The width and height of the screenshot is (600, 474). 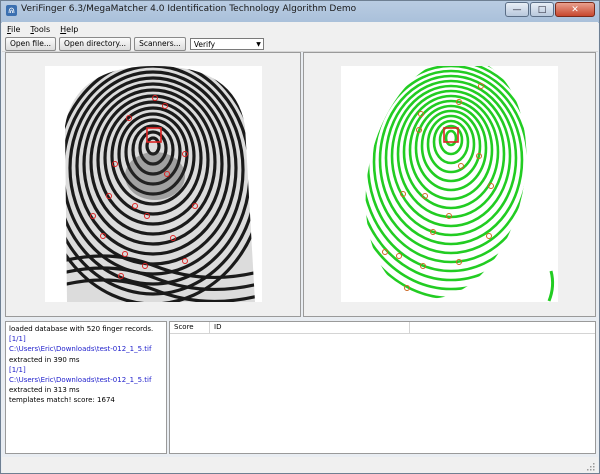 What do you see at coordinates (81, 329) in the screenshot?
I see `log-line: loaded database with 520 finger records.` at bounding box center [81, 329].